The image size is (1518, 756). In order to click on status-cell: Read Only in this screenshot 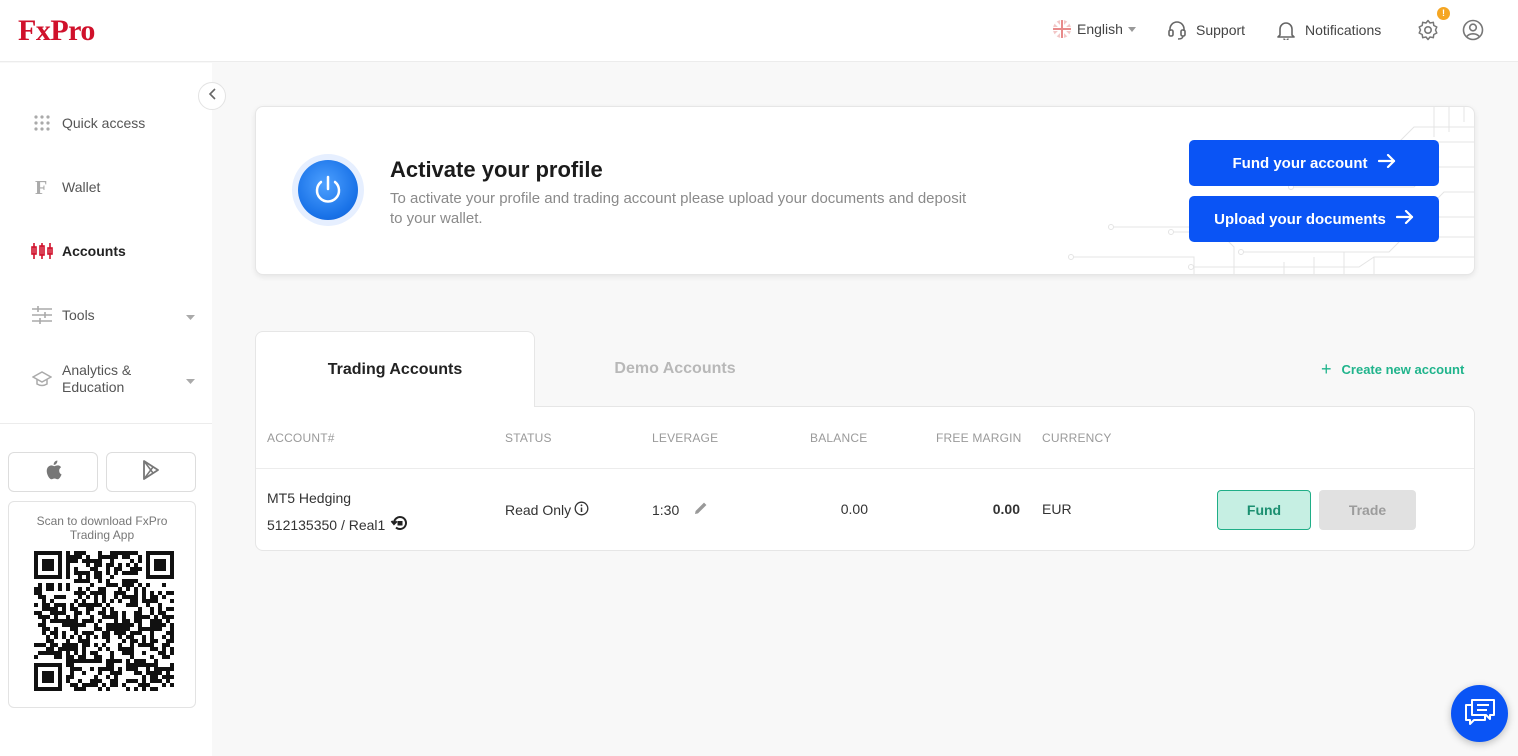, I will do `click(547, 510)`.